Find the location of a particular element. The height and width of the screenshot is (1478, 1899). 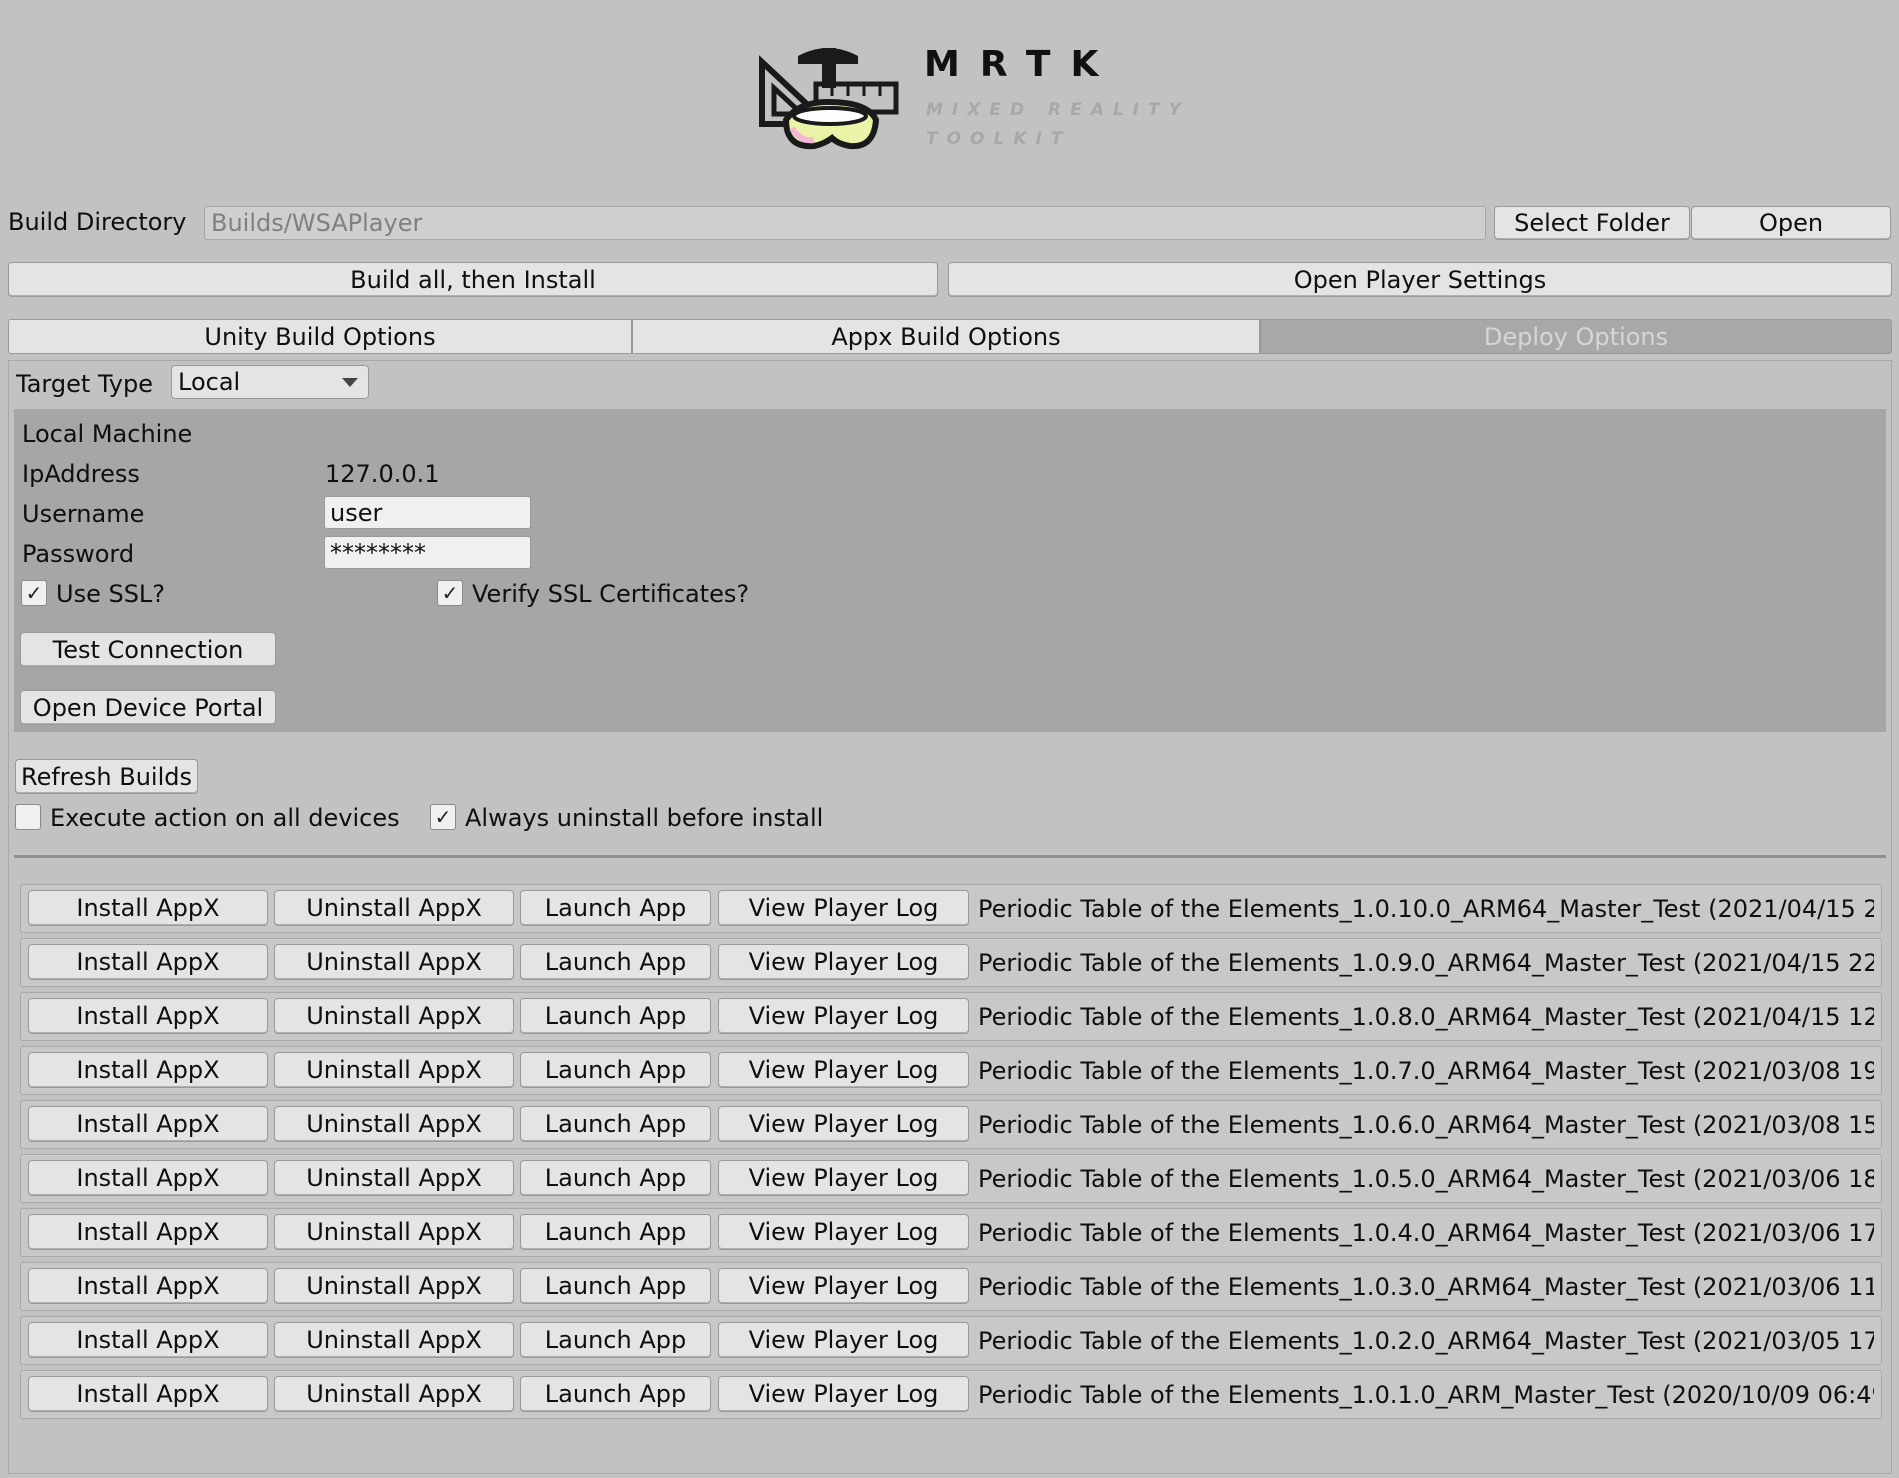

logo-subtitle: MIXED REALITY TOOLKIT is located at coordinates (1058, 125).